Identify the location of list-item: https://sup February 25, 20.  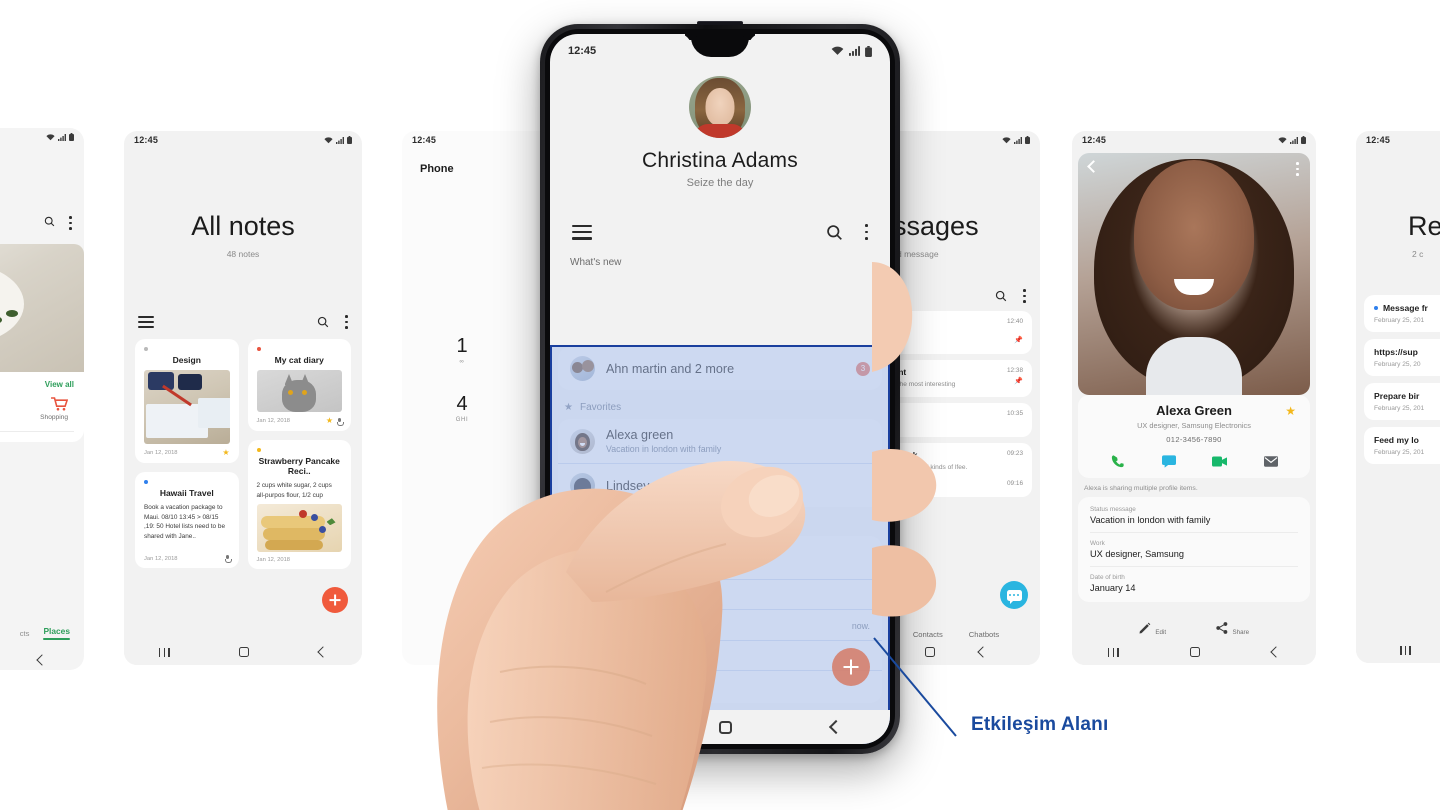
(1402, 357).